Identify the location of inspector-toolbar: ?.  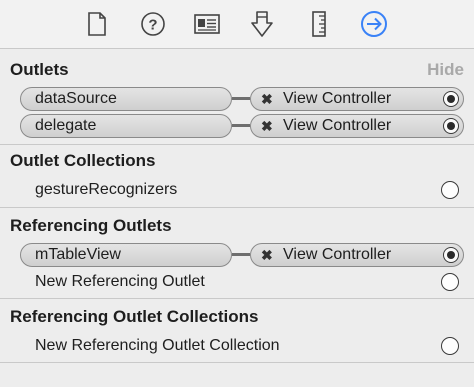
(237, 24).